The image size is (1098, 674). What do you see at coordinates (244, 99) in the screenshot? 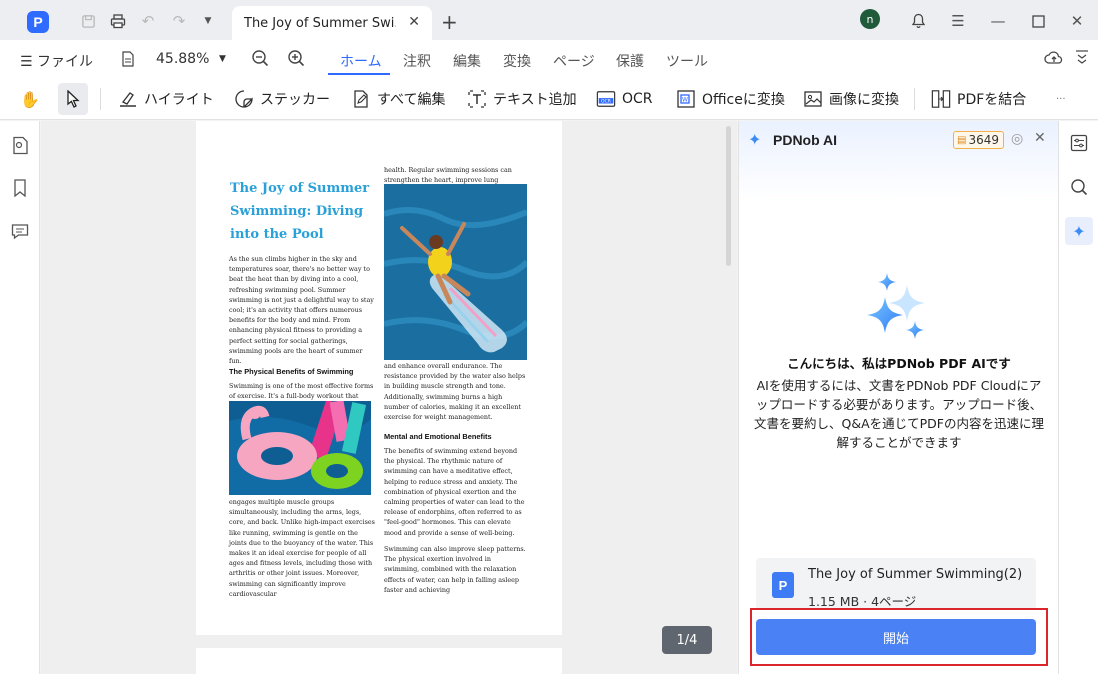
I see `sticker-icon` at bounding box center [244, 99].